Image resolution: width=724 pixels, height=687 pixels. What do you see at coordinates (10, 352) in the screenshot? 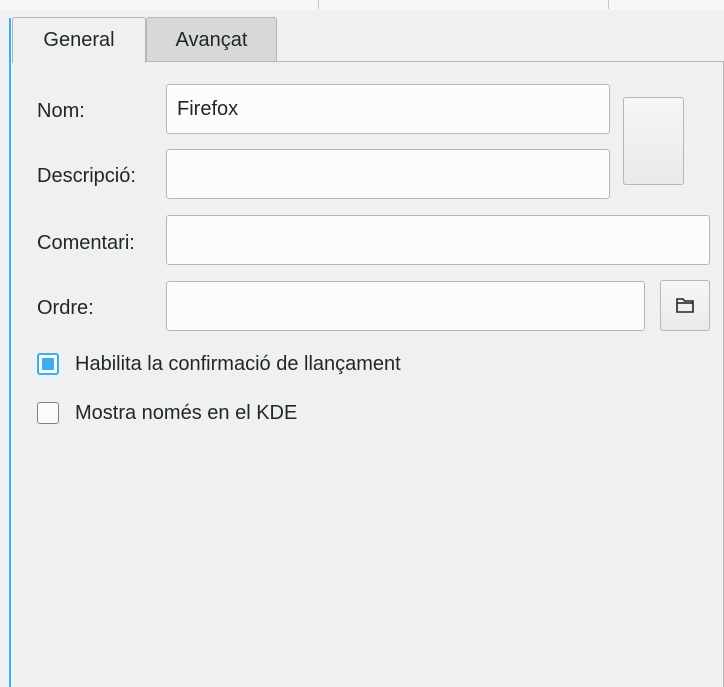
I see `focus-indicator-line` at bounding box center [10, 352].